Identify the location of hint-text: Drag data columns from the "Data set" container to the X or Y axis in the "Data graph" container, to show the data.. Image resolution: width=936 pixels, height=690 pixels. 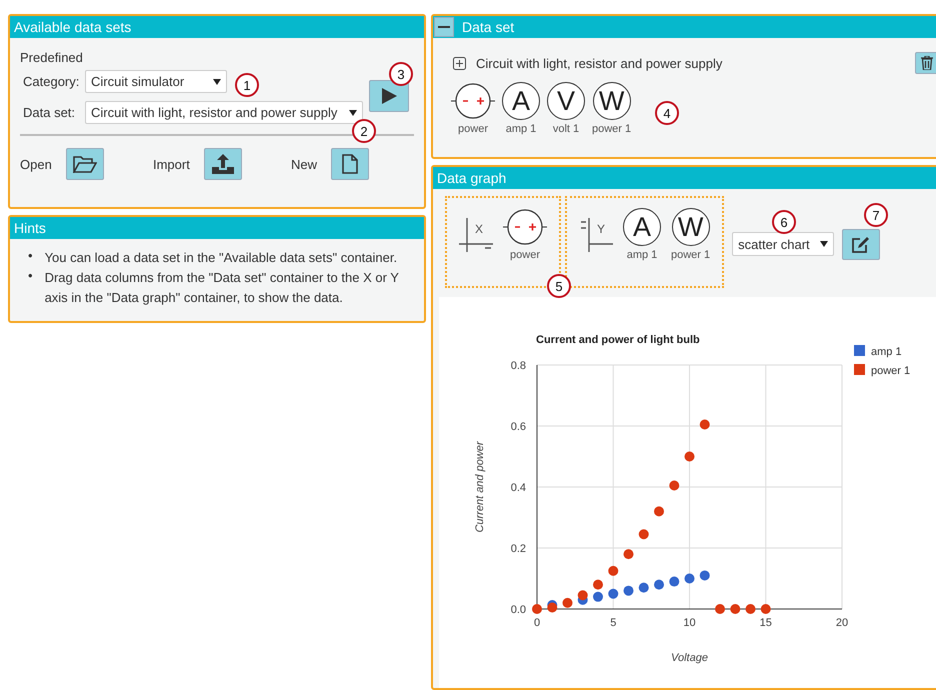
(222, 288).